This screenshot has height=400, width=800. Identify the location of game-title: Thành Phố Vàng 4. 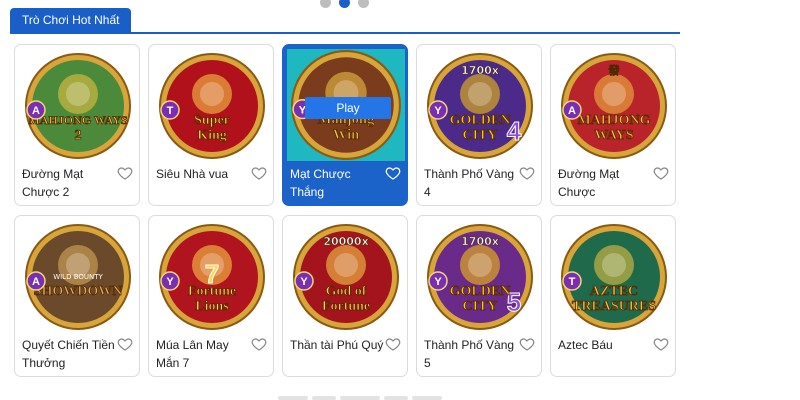
(469, 183).